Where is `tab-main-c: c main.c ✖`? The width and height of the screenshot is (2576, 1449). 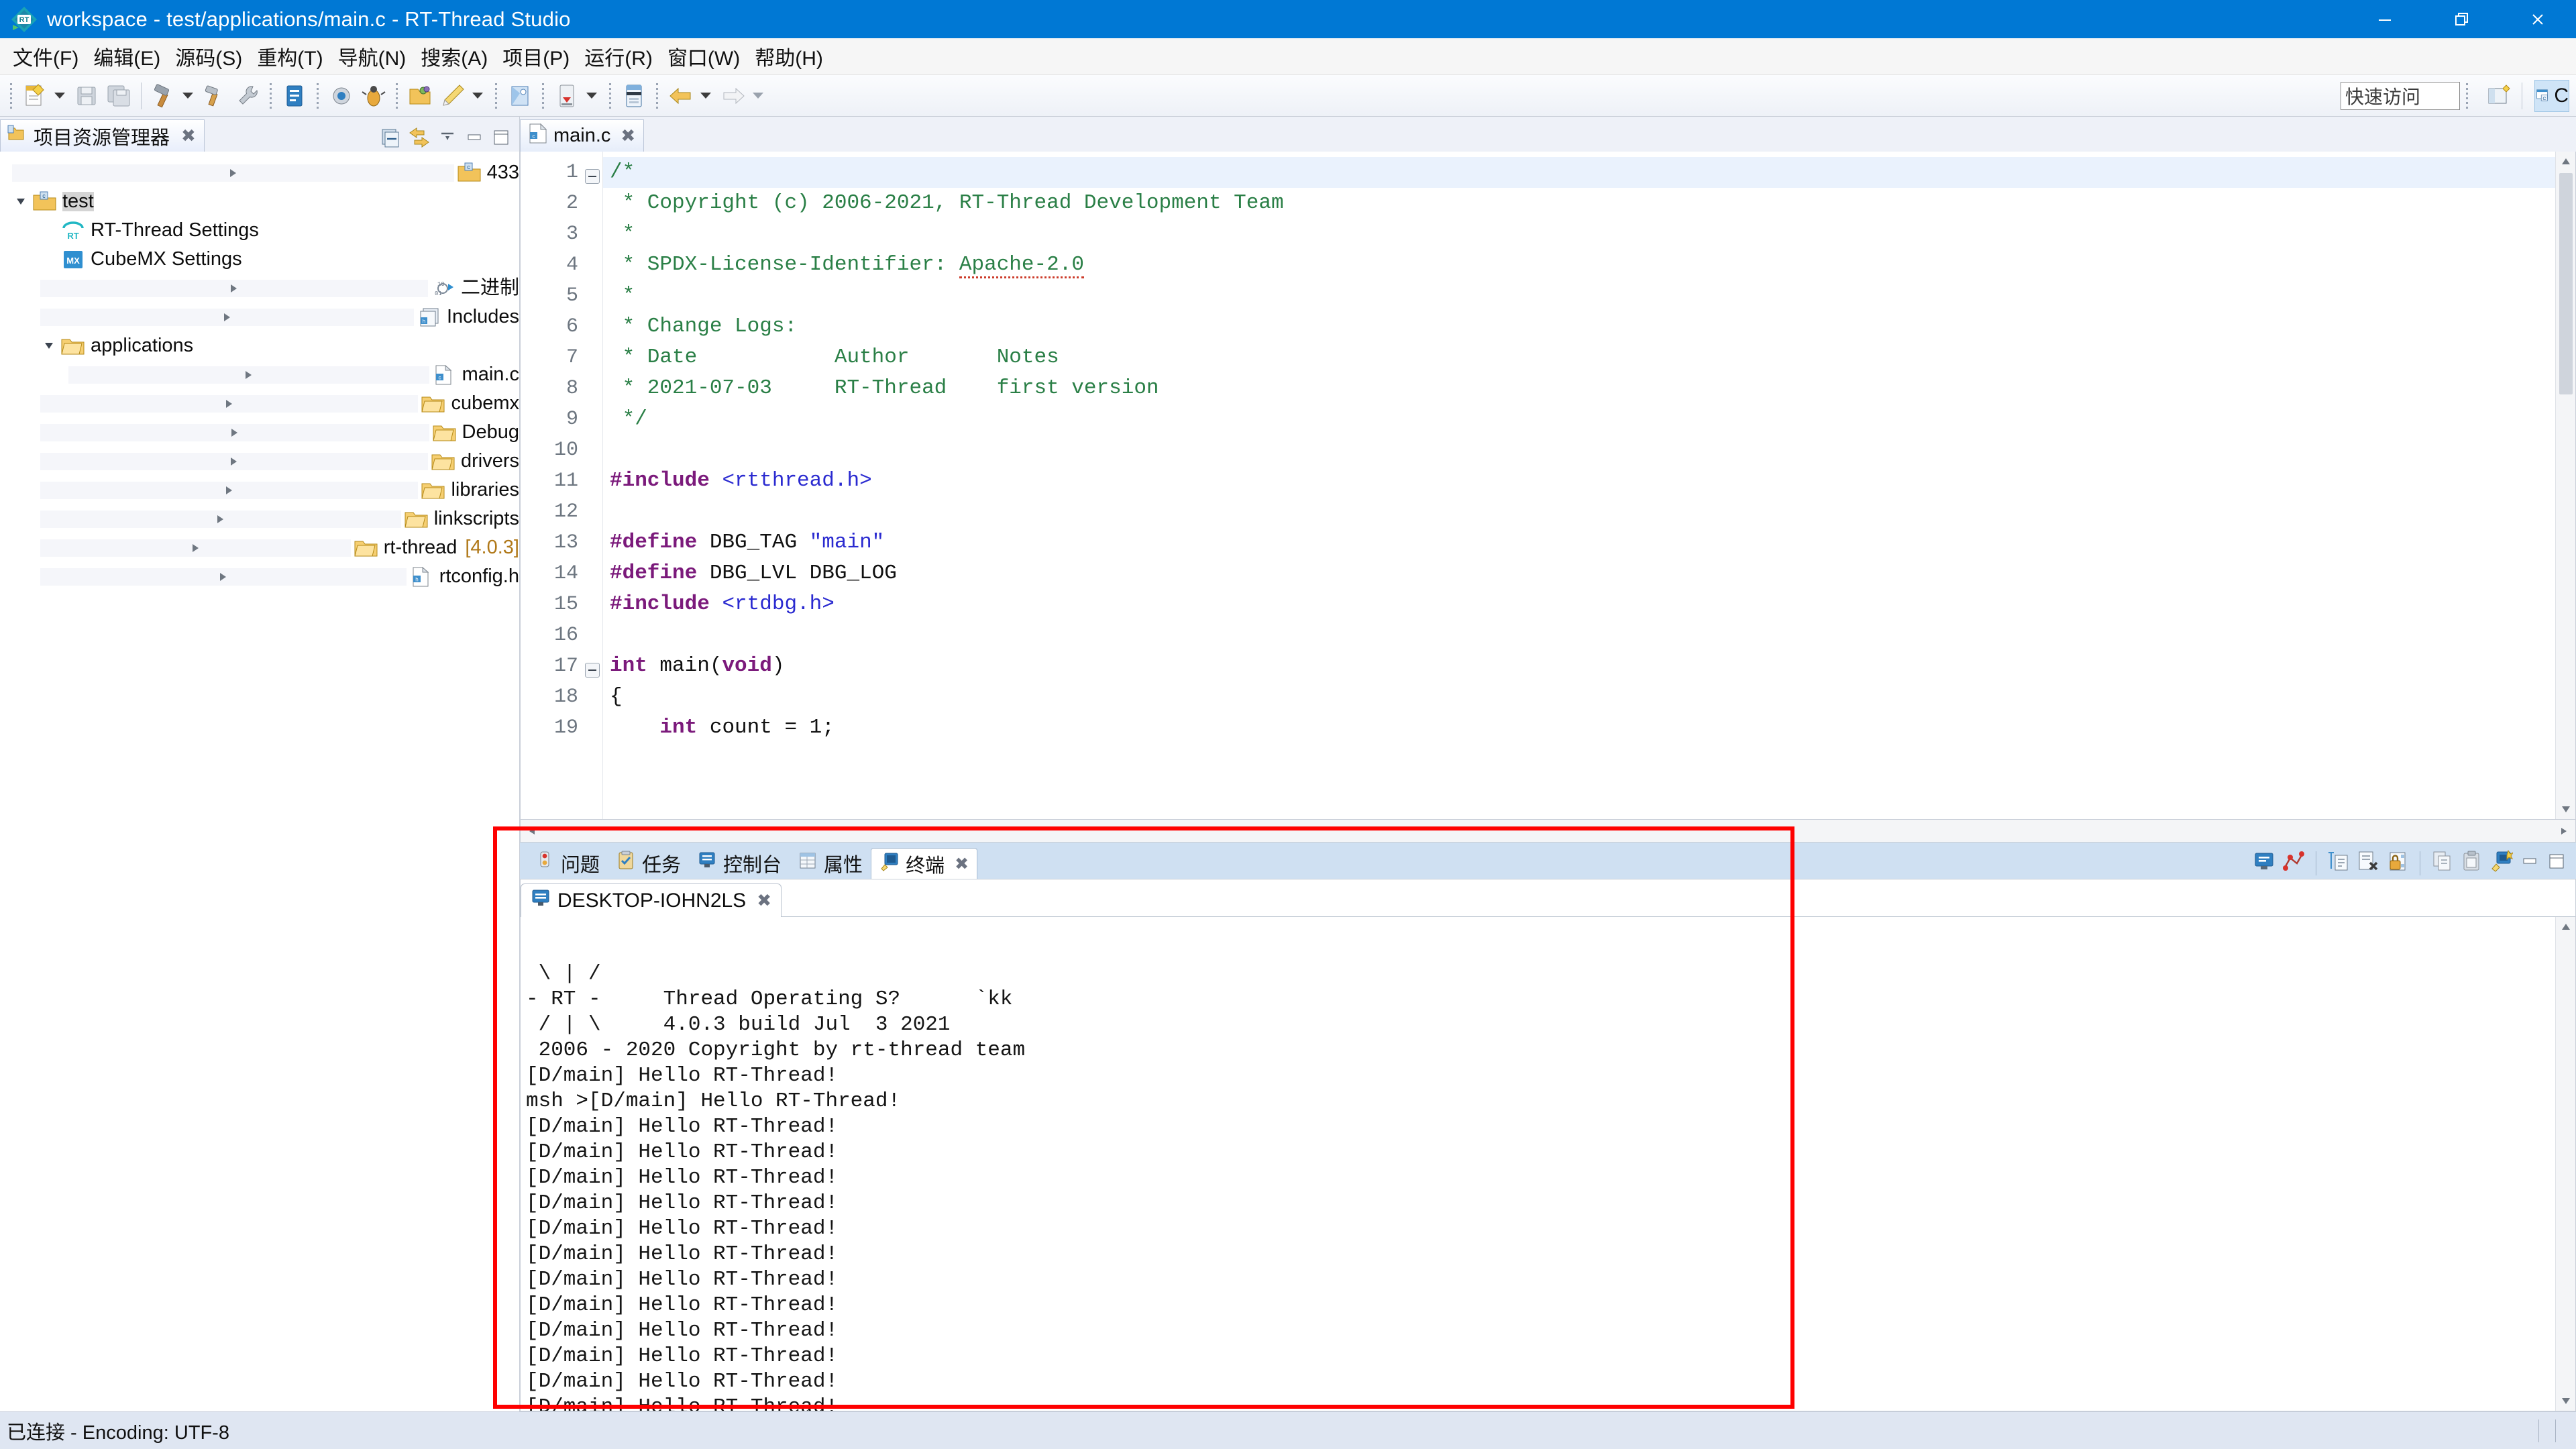
tab-main-c: c main.c ✖ is located at coordinates (582, 135).